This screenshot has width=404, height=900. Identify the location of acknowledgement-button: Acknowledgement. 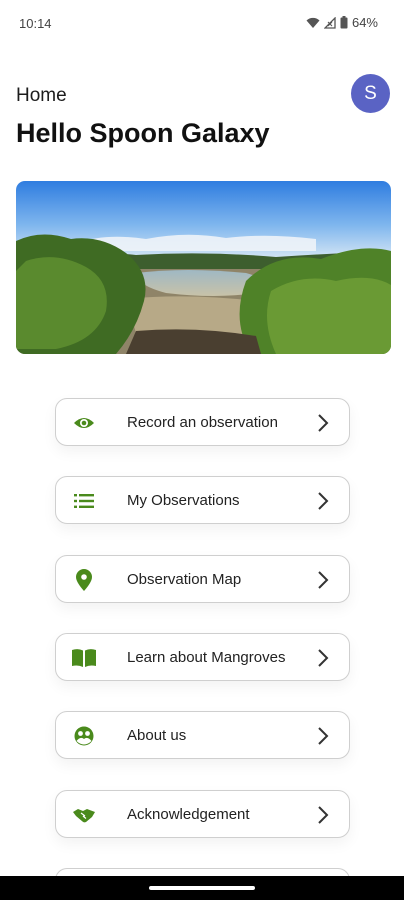
(202, 814).